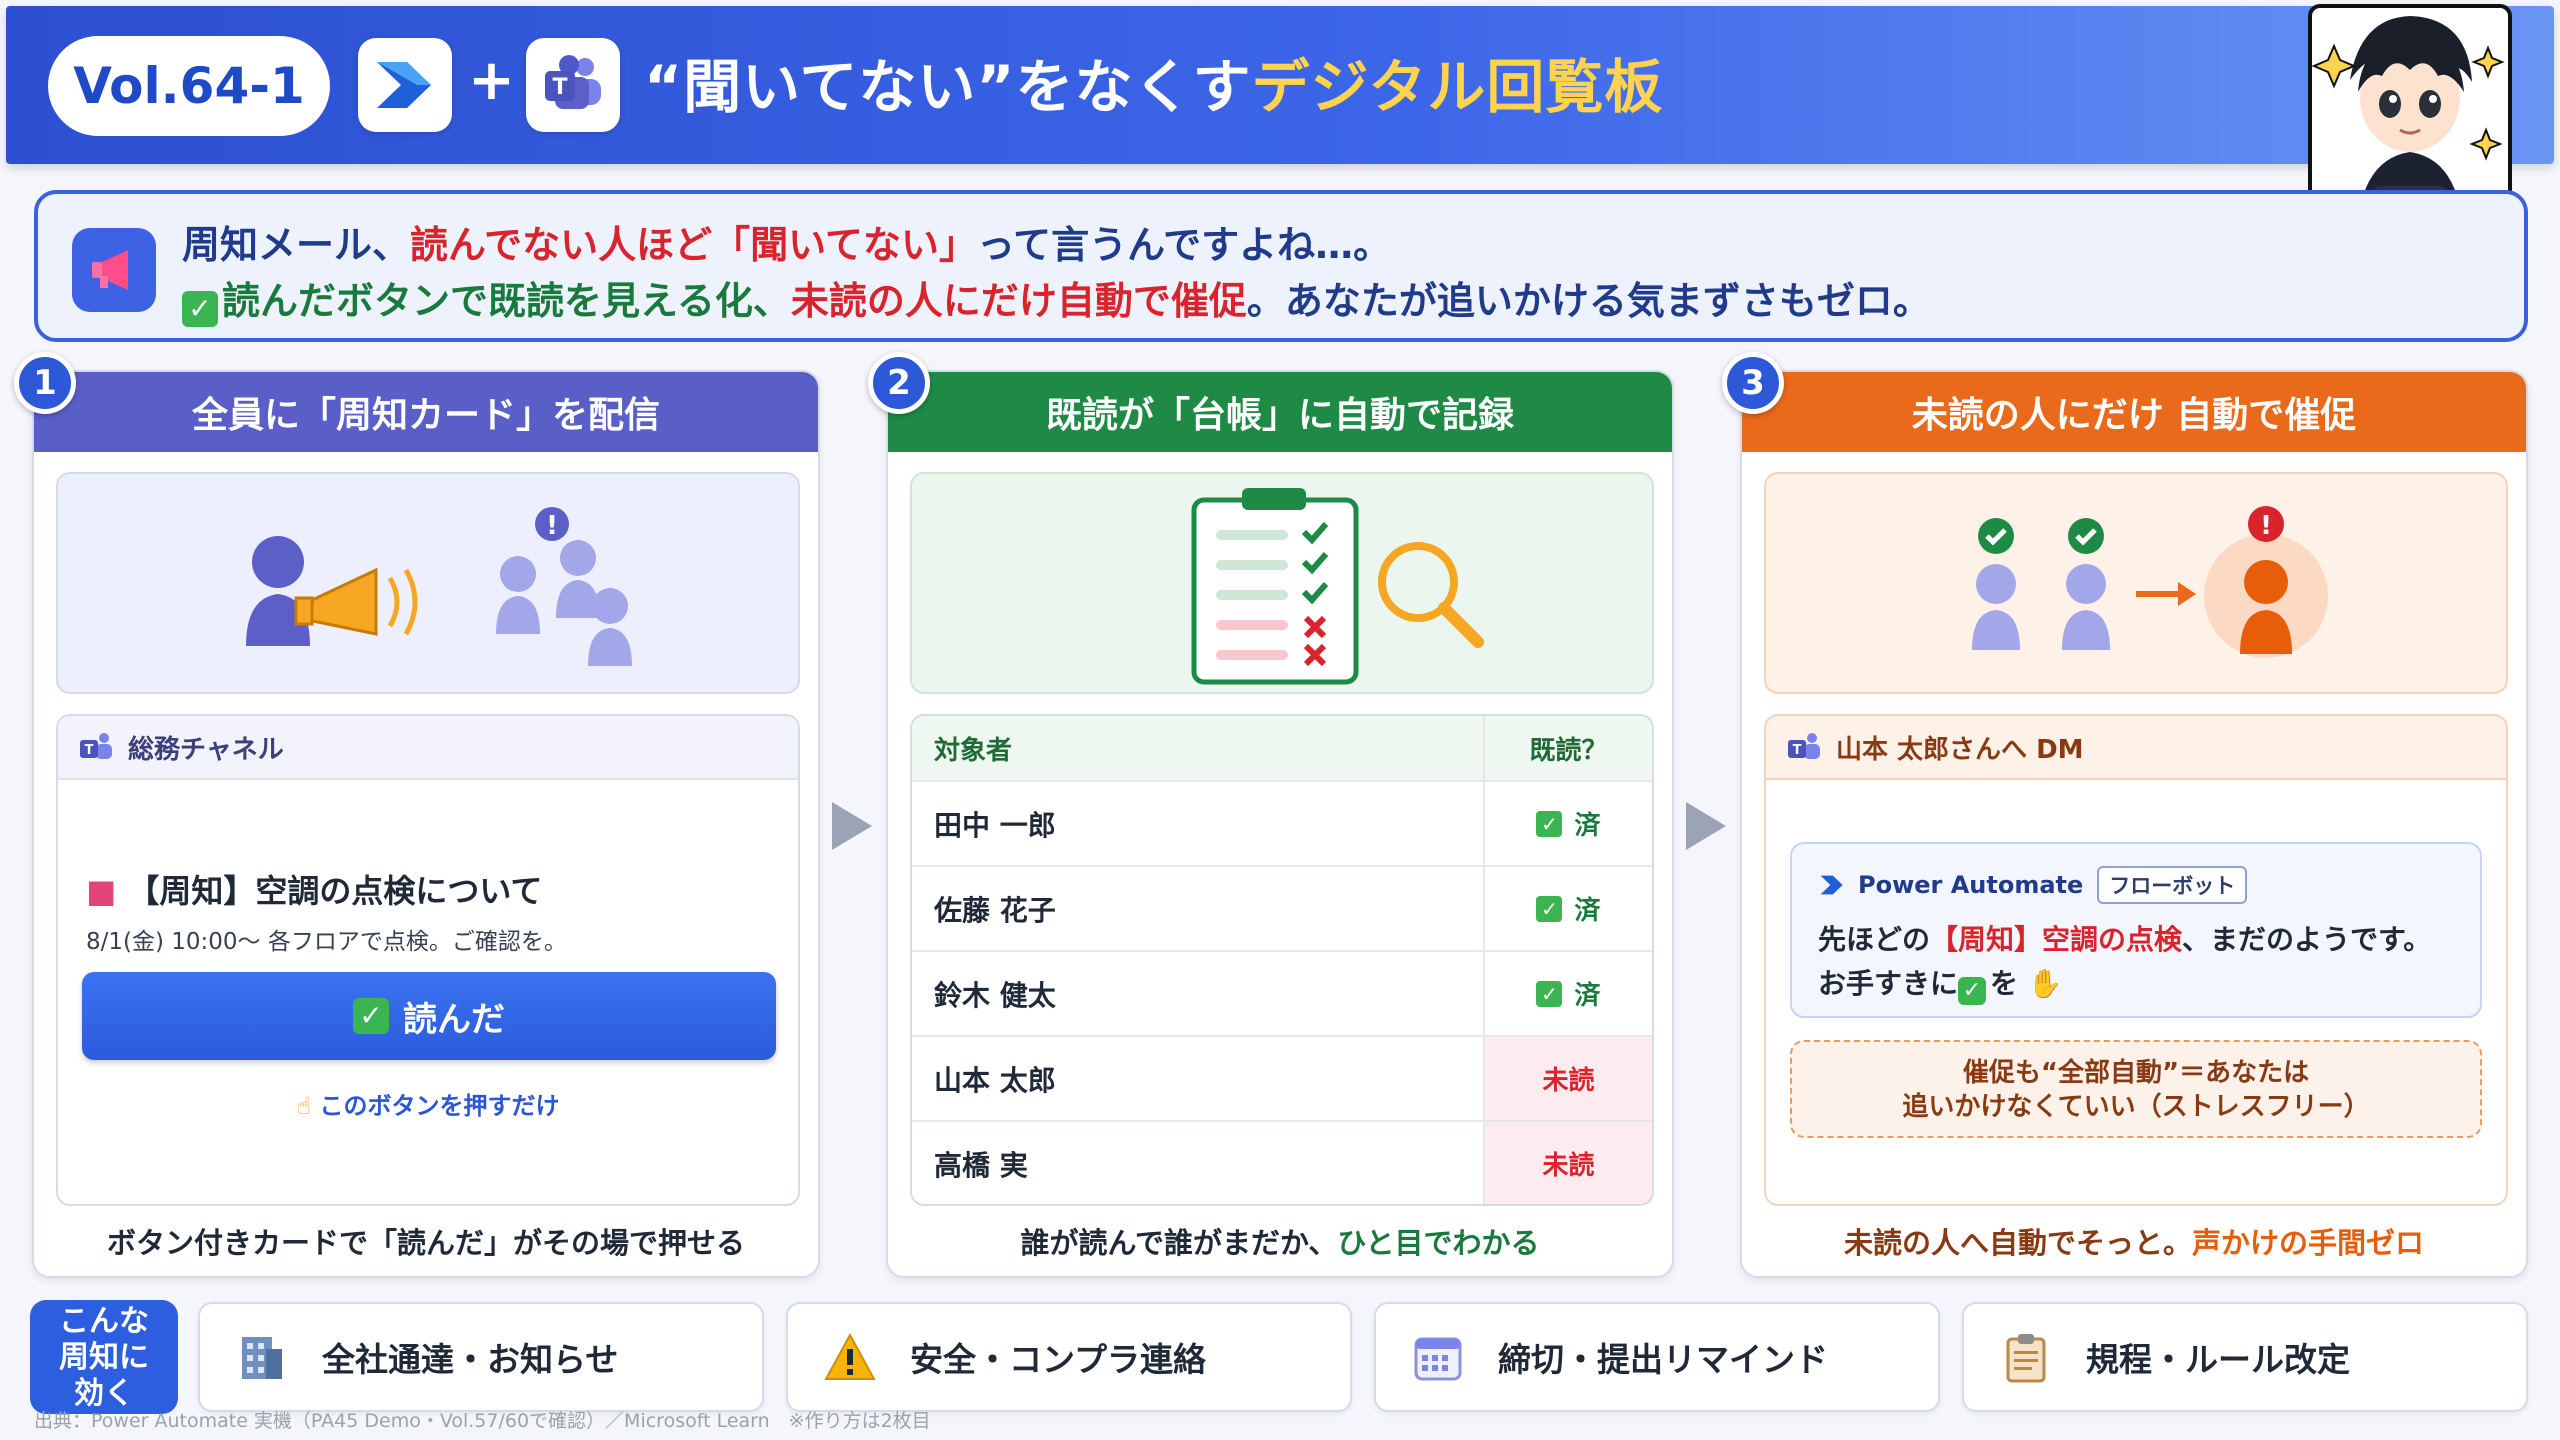 The width and height of the screenshot is (2560, 1440). Describe the element at coordinates (308, 1106) in the screenshot. I see `pointing-hand-icon: ☝` at that location.